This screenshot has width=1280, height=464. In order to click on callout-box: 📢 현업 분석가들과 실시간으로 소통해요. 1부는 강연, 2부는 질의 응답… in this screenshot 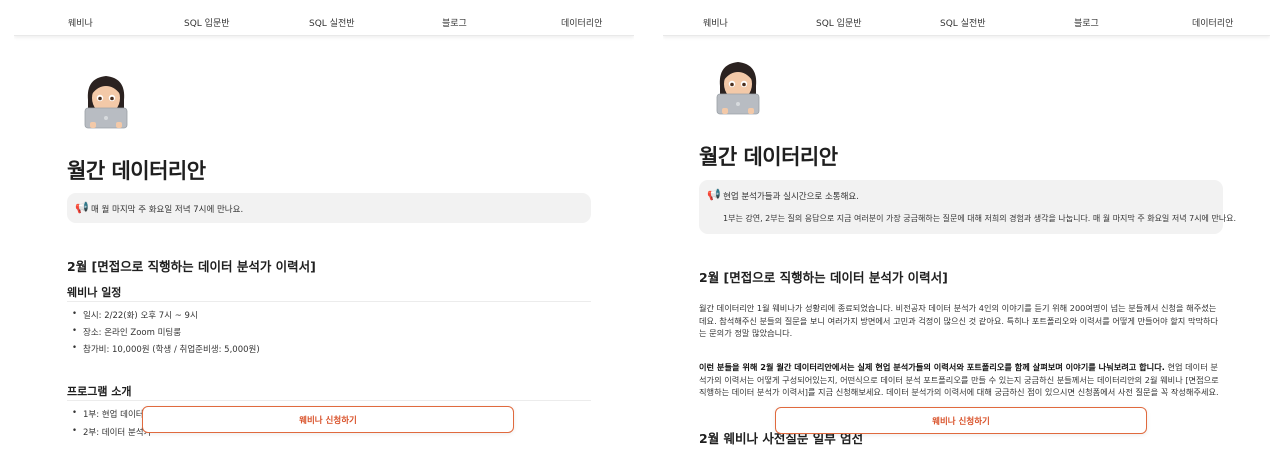, I will do `click(967, 207)`.